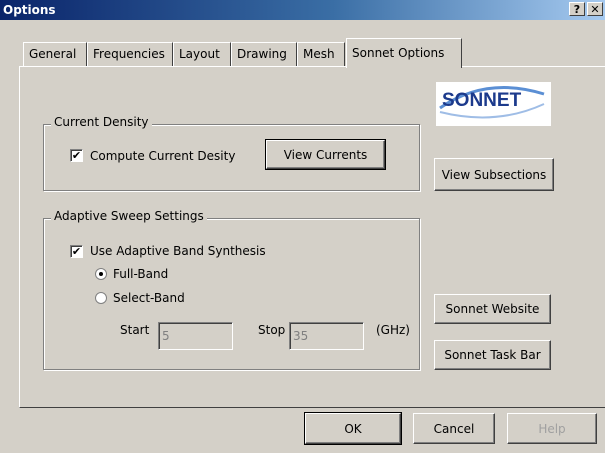 This screenshot has height=453, width=605. Describe the element at coordinates (353, 428) in the screenshot. I see `ok-button: OK` at that location.